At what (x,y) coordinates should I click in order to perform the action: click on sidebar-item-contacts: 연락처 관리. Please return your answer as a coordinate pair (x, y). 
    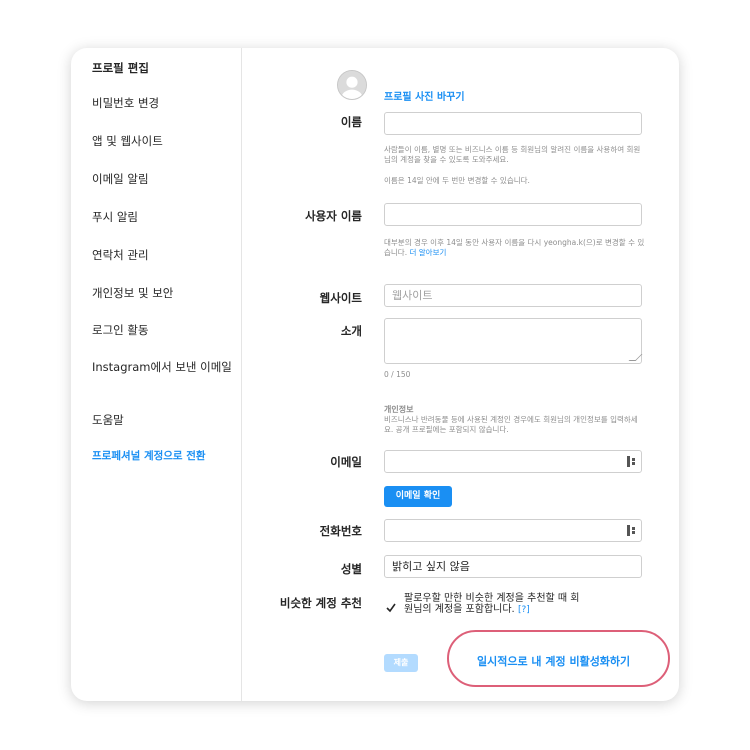
    Looking at the image, I should click on (162, 255).